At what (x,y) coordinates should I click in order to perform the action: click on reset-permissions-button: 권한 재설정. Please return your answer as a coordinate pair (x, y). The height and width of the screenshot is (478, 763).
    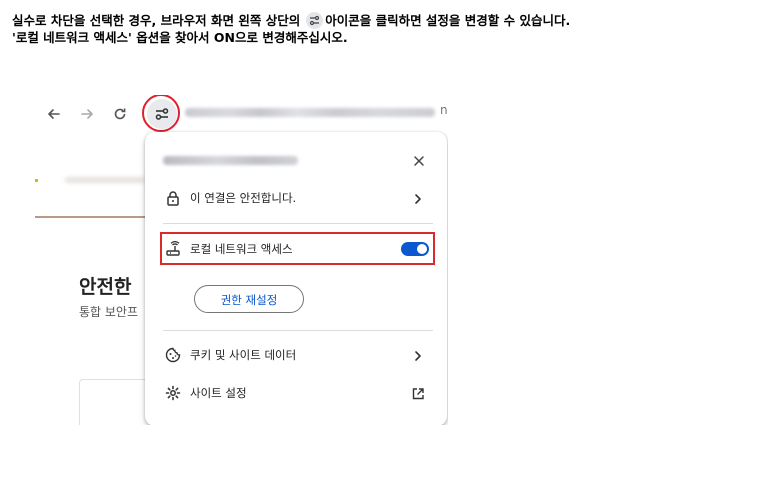
    Looking at the image, I should click on (249, 299).